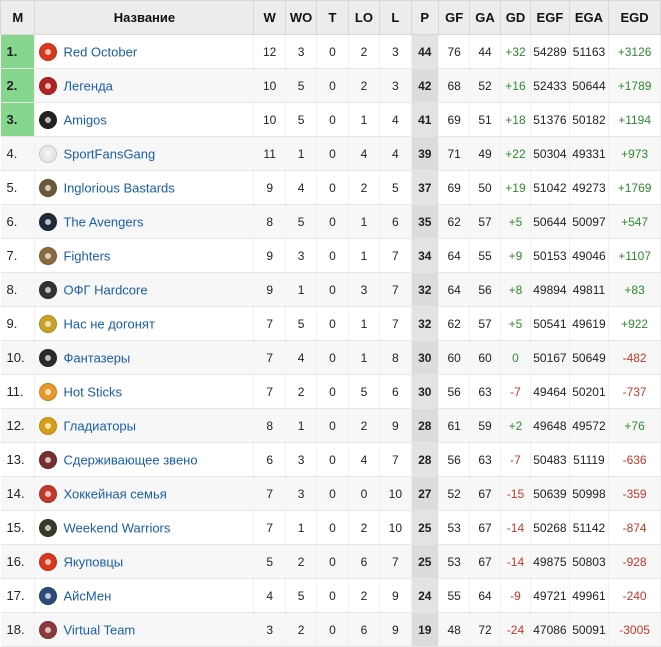 This screenshot has height=647, width=661. Describe the element at coordinates (269, 391) in the screenshot. I see `stat-cell-w: 7` at that location.